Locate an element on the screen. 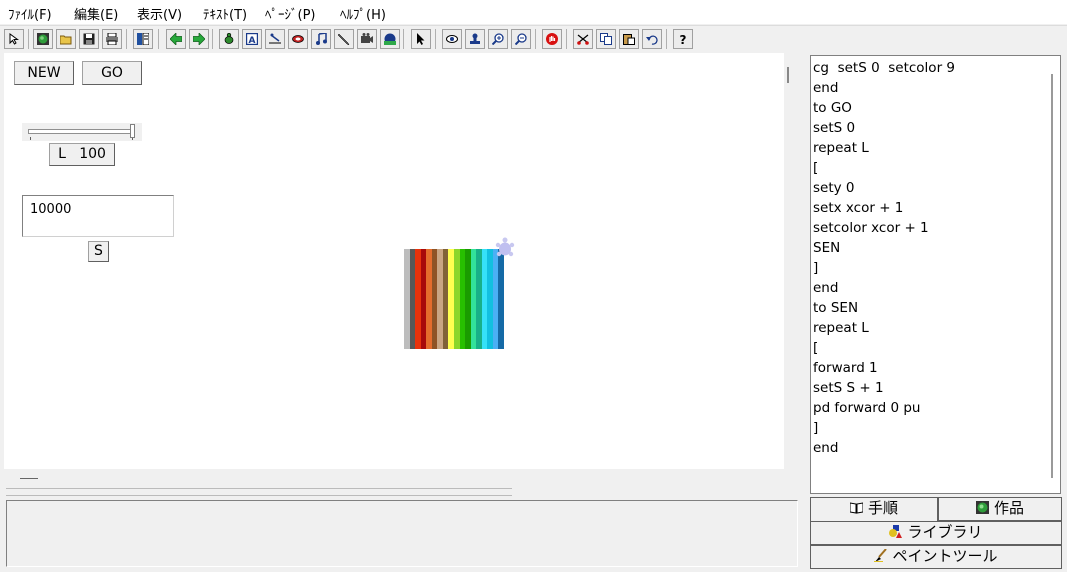 The width and height of the screenshot is (1067, 572). eye-icon is located at coordinates (452, 39).